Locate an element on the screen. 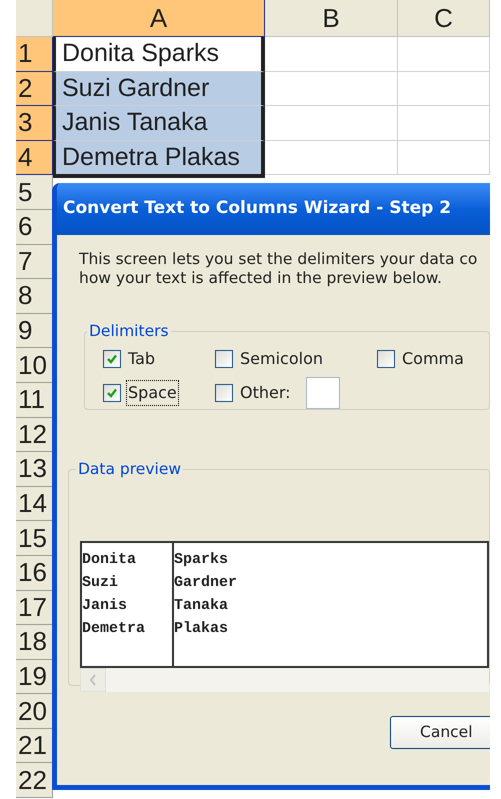 The height and width of the screenshot is (799, 501). column-header: C is located at coordinates (444, 18).